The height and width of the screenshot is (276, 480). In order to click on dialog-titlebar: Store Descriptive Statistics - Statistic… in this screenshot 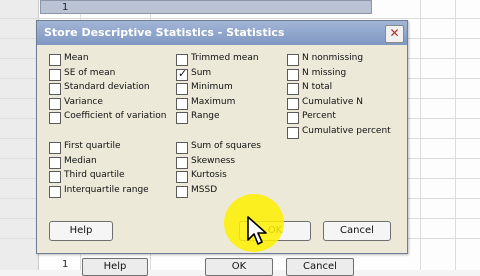, I will do `click(222, 33)`.